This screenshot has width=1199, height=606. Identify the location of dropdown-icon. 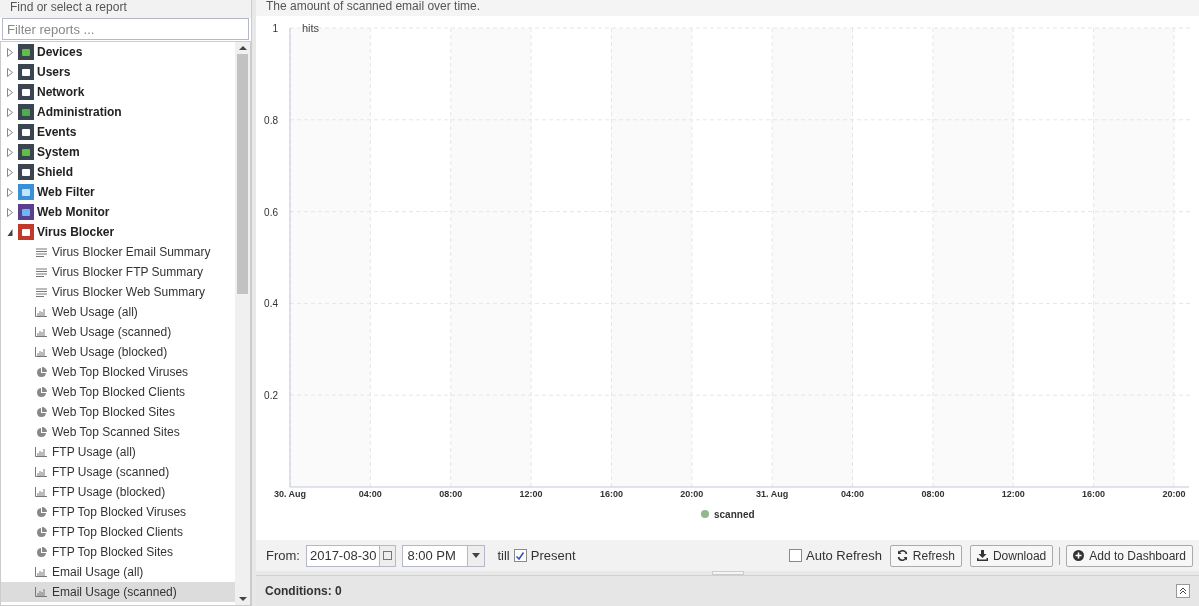
(476, 555).